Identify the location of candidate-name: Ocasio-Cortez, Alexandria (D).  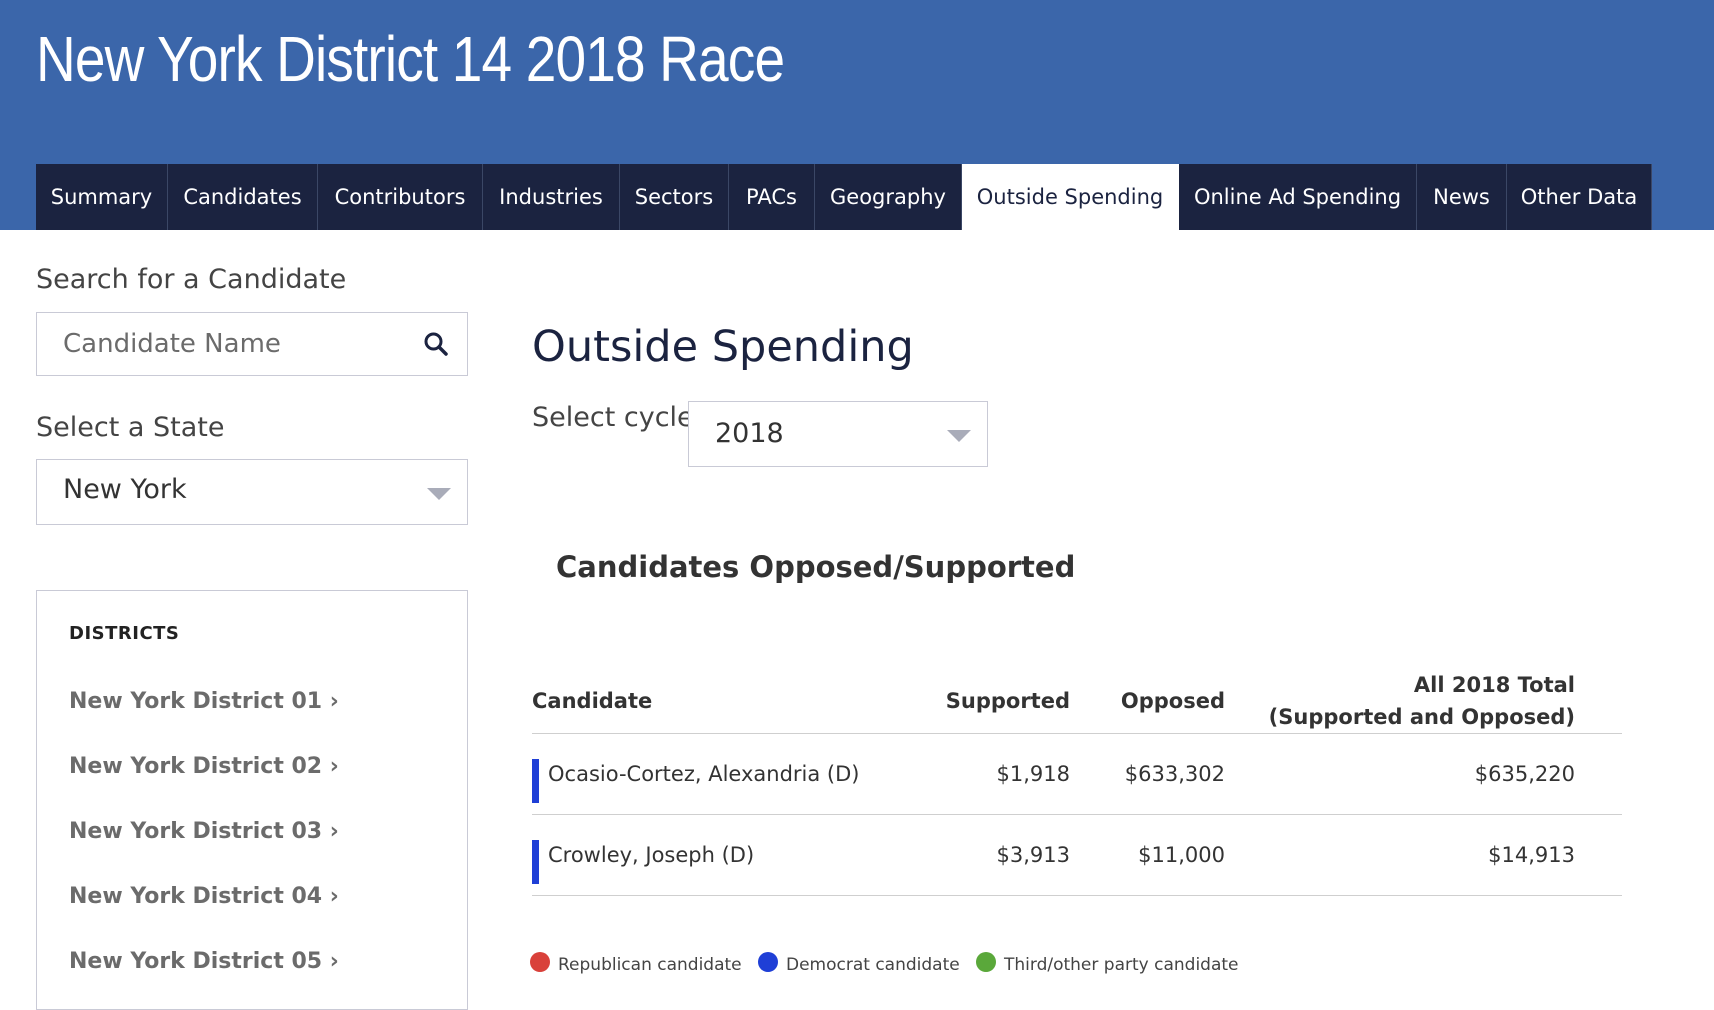
(704, 774).